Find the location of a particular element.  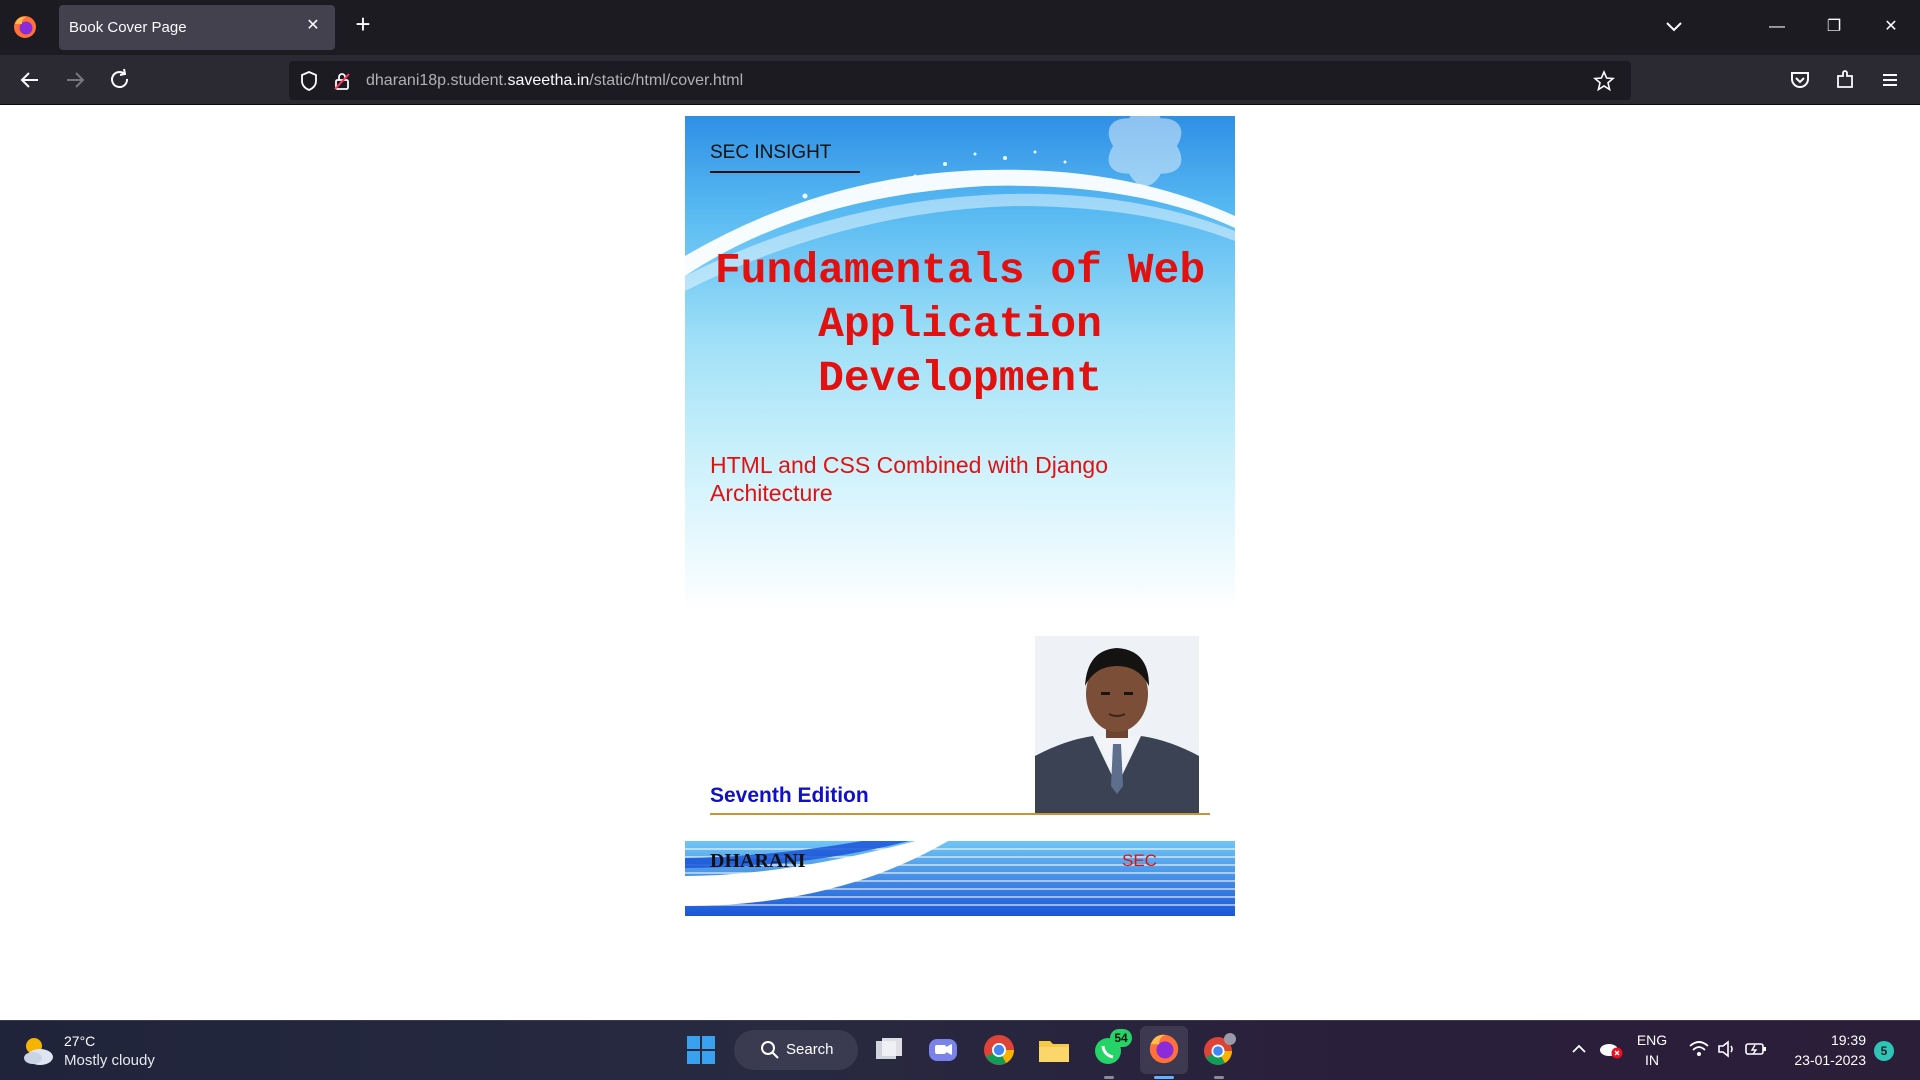

close-window-button: ✕ is located at coordinates (1891, 27).